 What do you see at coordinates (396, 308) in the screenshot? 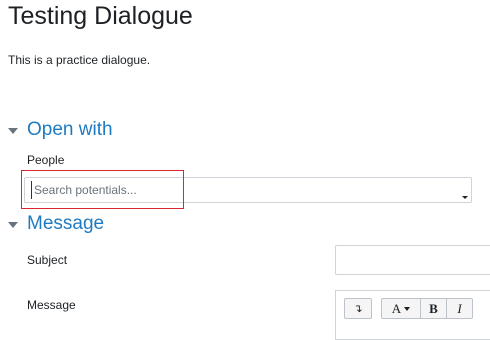
I see `font-style-icon: A` at bounding box center [396, 308].